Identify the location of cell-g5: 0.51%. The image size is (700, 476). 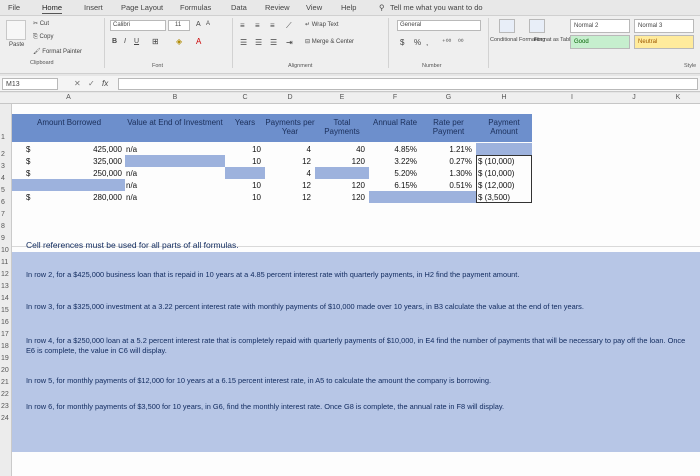
(446, 185).